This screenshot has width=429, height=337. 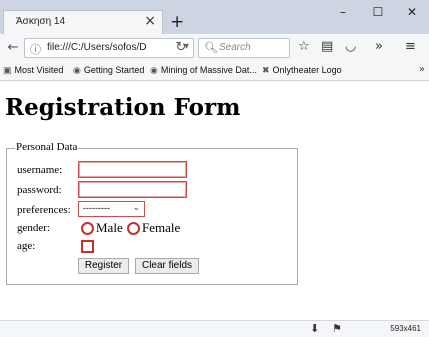 I want to click on bookmark-label: Getting Started, so click(x=114, y=70).